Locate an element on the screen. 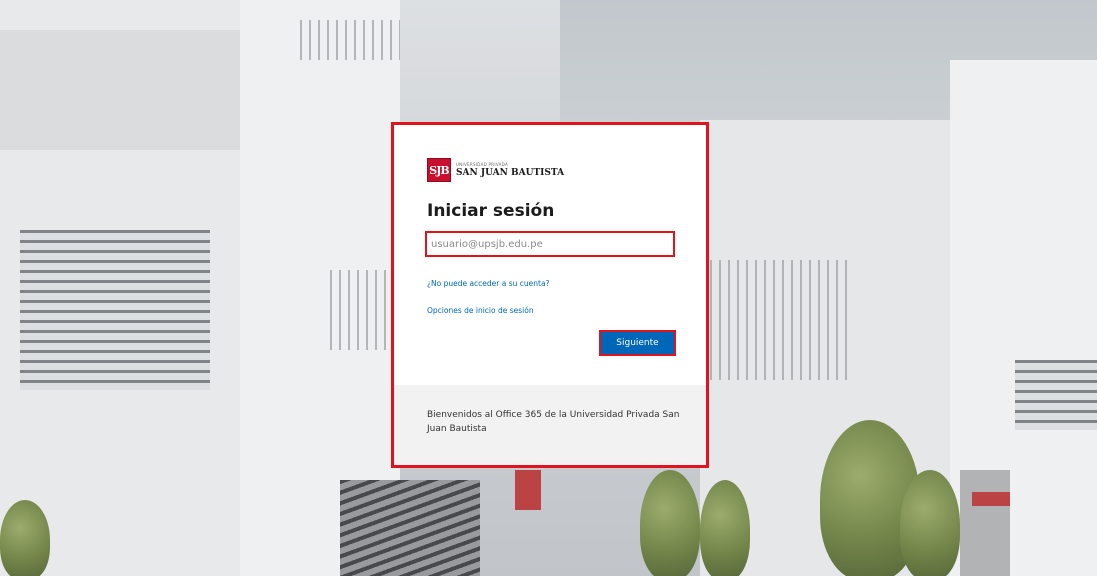 This screenshot has height=576, width=1097. next-button: Siguiente is located at coordinates (637, 343).